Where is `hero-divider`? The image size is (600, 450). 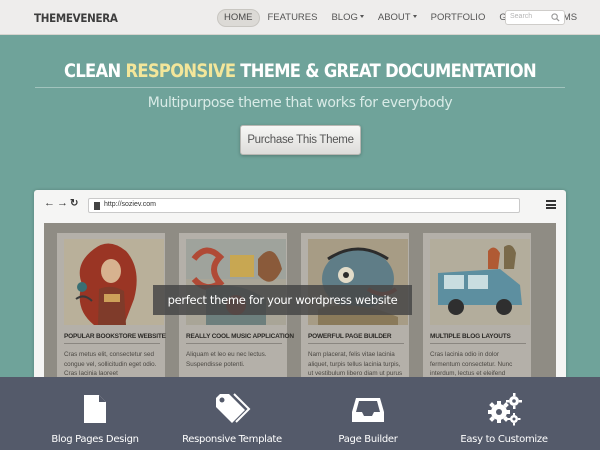
hero-divider is located at coordinates (300, 87).